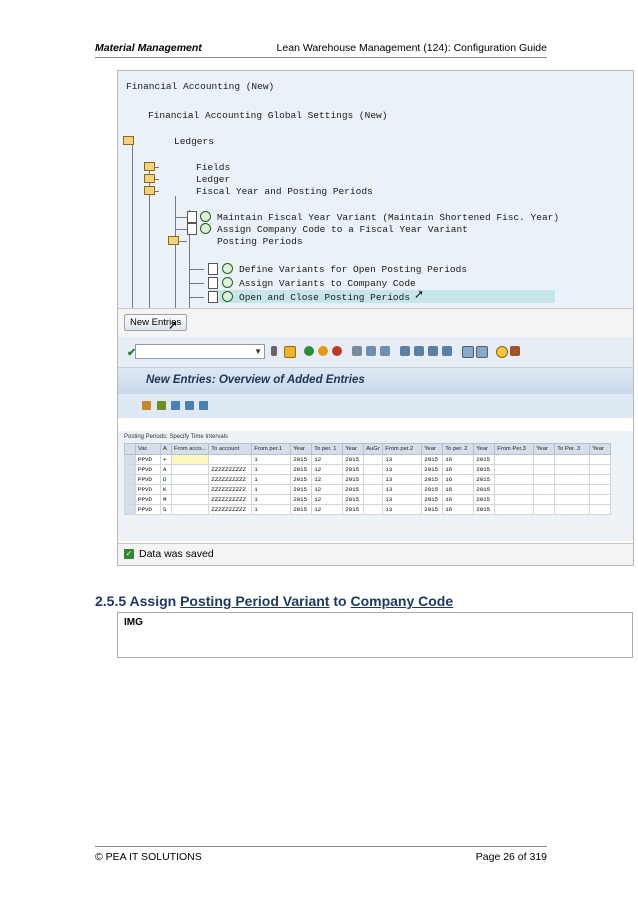 This screenshot has width=638, height=903. Describe the element at coordinates (166, 489) in the screenshot. I see `table-cell: K` at that location.